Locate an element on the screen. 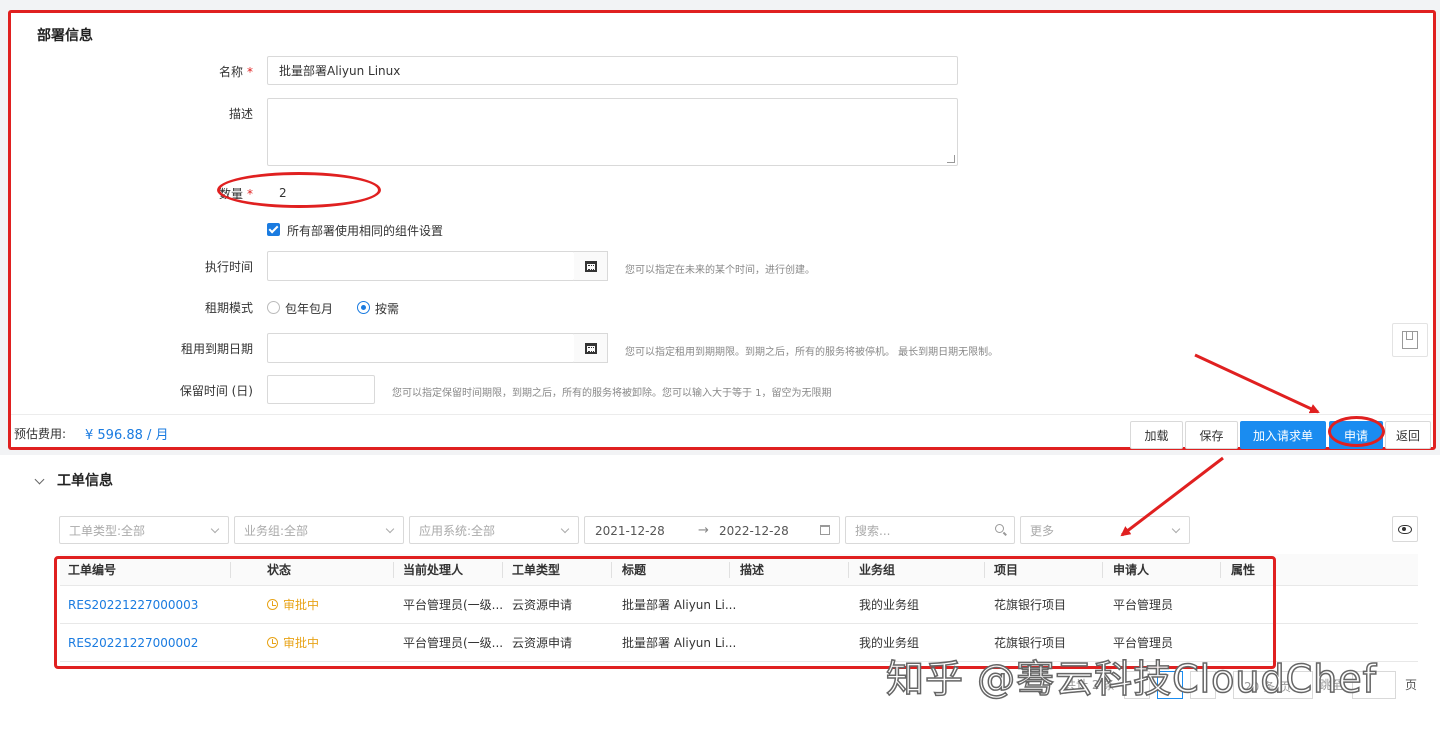 The height and width of the screenshot is (735, 1440). deploy-footer-bar: 预估费用: ¥ 596.88 / 月 加载 保存 加入请求单 申请 返回 is located at coordinates (722, 431).